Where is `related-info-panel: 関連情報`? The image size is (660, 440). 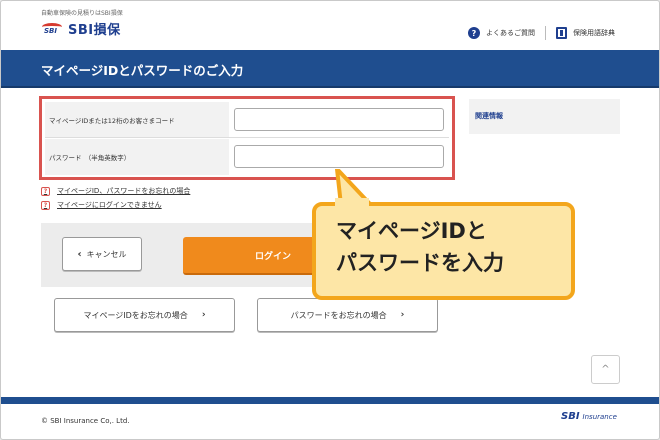 related-info-panel: 関連情報 is located at coordinates (544, 116).